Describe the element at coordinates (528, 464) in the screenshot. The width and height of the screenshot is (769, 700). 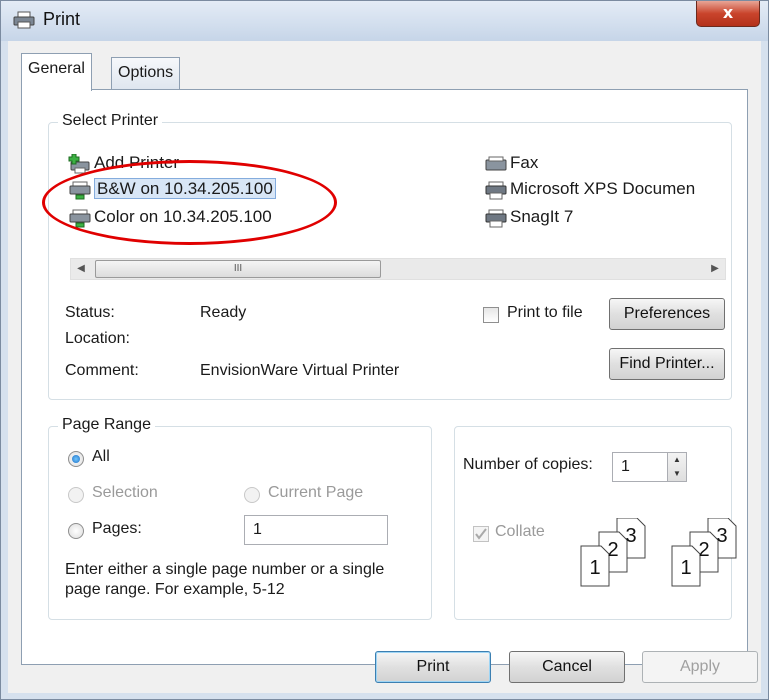
I see `number-of-copies-label: Number of copies:` at that location.